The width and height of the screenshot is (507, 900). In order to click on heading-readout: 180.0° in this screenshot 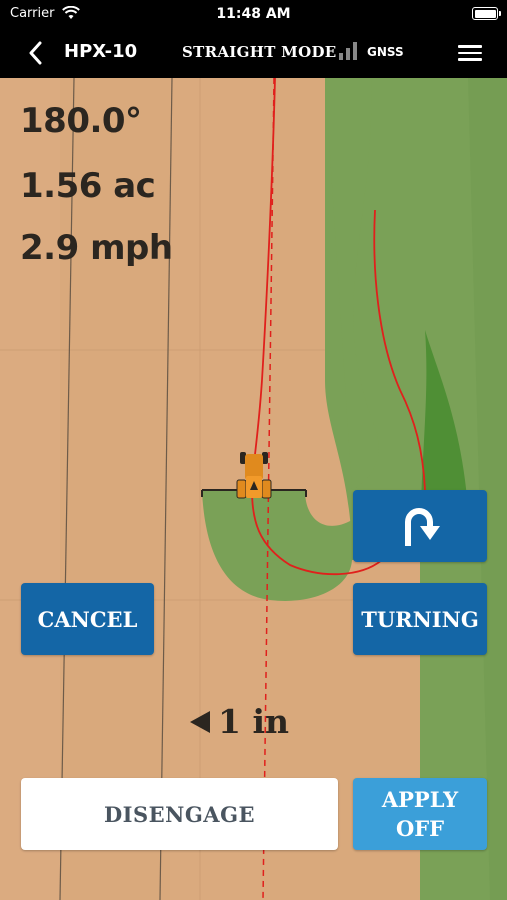, I will do `click(81, 121)`.